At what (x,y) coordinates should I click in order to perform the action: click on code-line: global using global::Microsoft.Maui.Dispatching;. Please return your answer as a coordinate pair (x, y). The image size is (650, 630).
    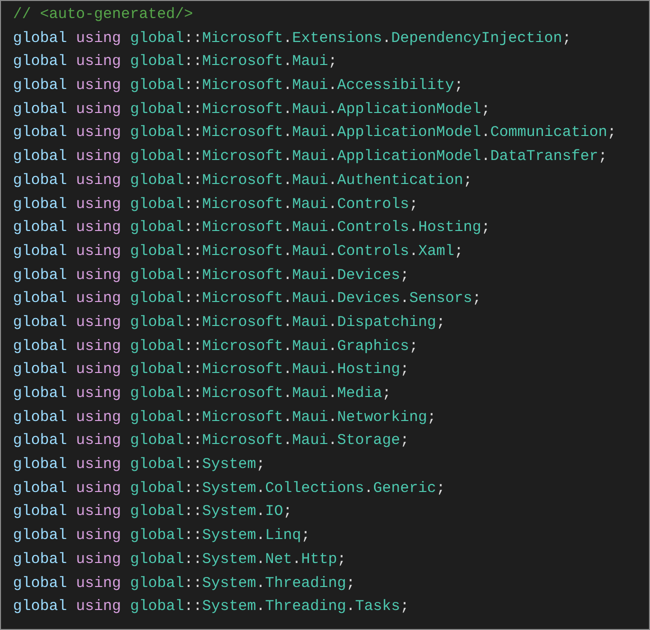
    Looking at the image, I should click on (229, 322).